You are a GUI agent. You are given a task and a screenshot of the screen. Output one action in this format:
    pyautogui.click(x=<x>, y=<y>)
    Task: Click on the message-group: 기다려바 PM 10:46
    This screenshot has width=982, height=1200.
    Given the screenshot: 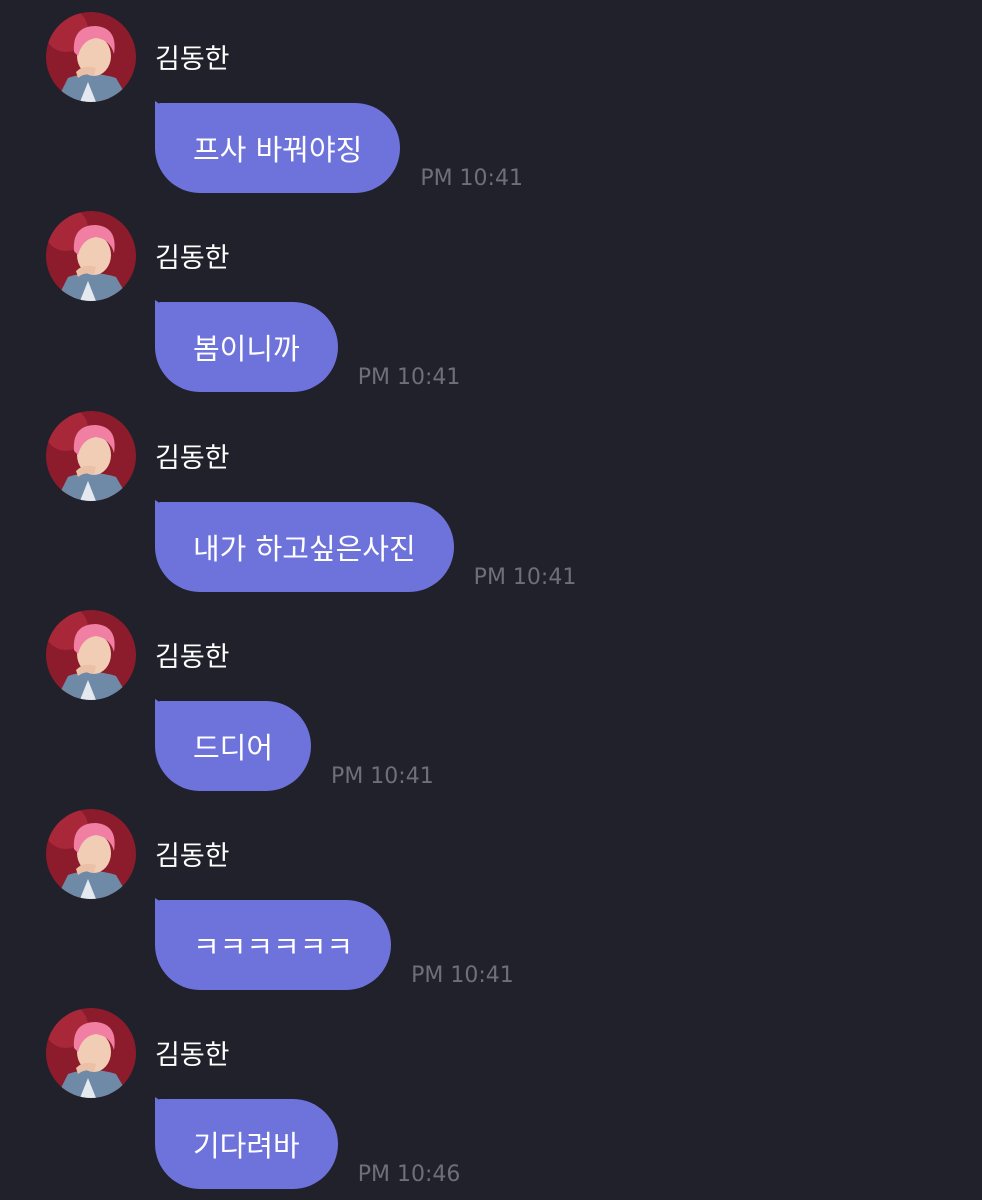 What is the action you would take?
    pyautogui.click(x=308, y=1143)
    